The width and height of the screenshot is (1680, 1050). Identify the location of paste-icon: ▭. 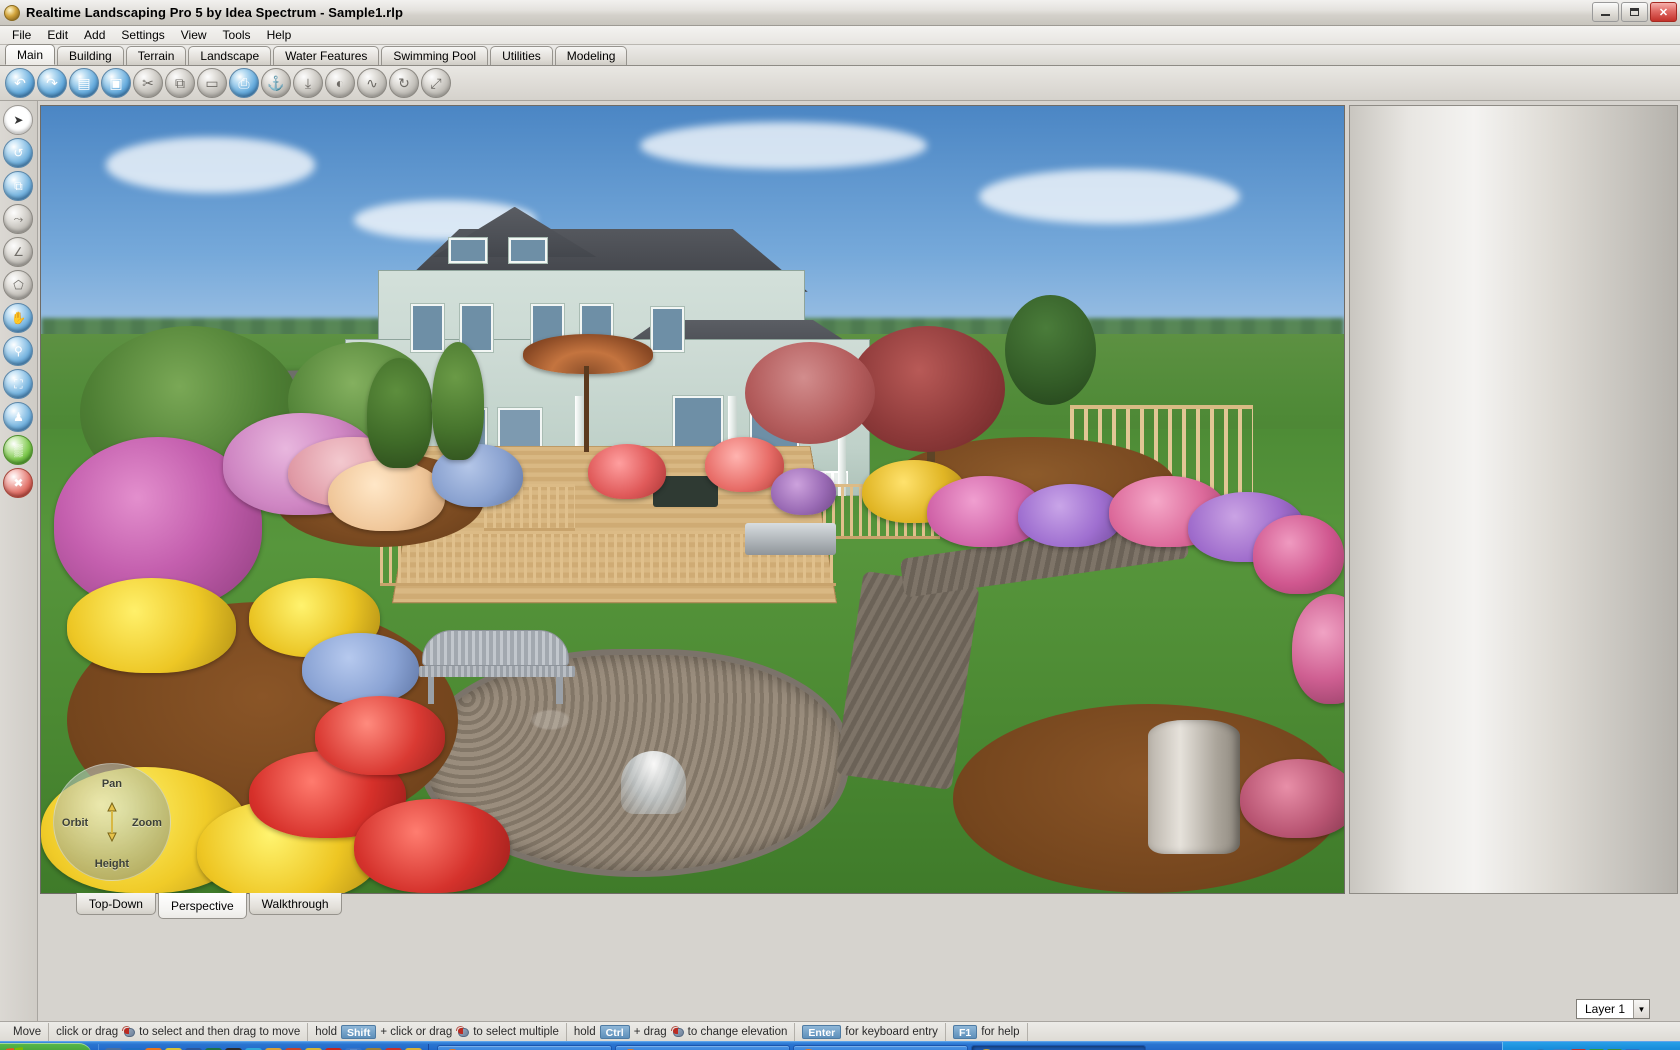
(212, 83).